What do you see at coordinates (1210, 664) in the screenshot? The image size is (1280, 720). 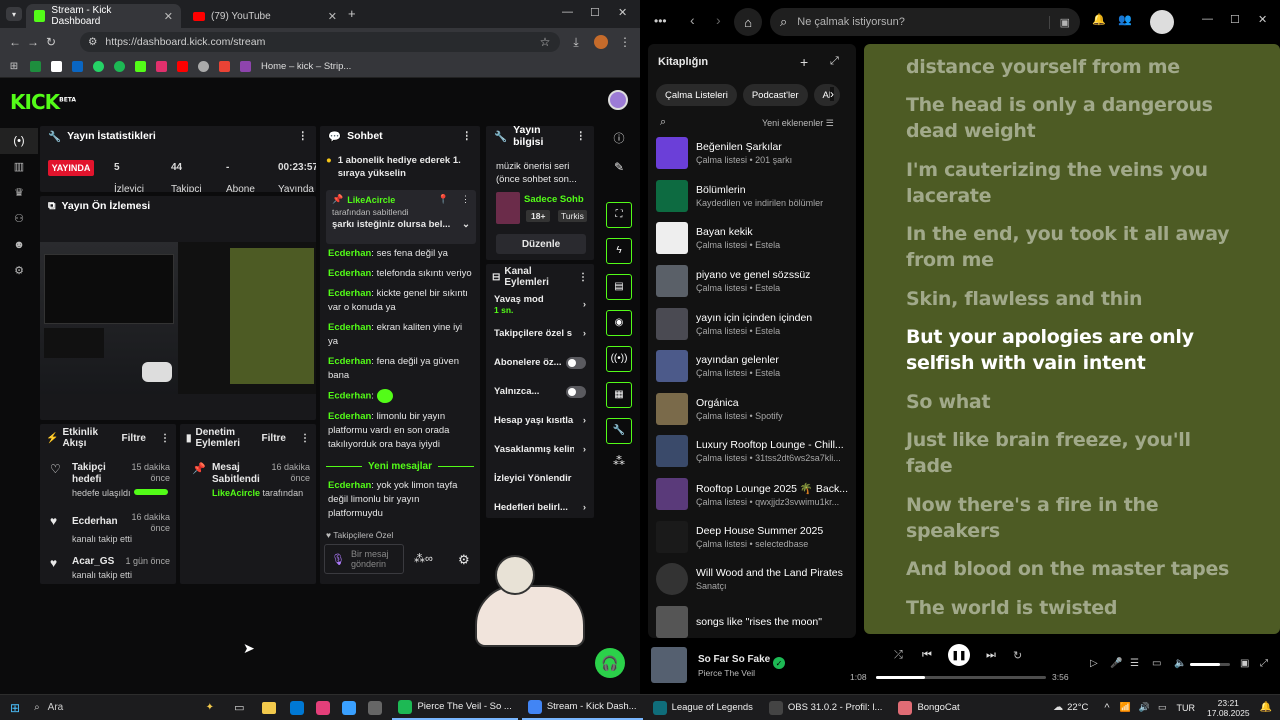 I see `volume-slider` at bounding box center [1210, 664].